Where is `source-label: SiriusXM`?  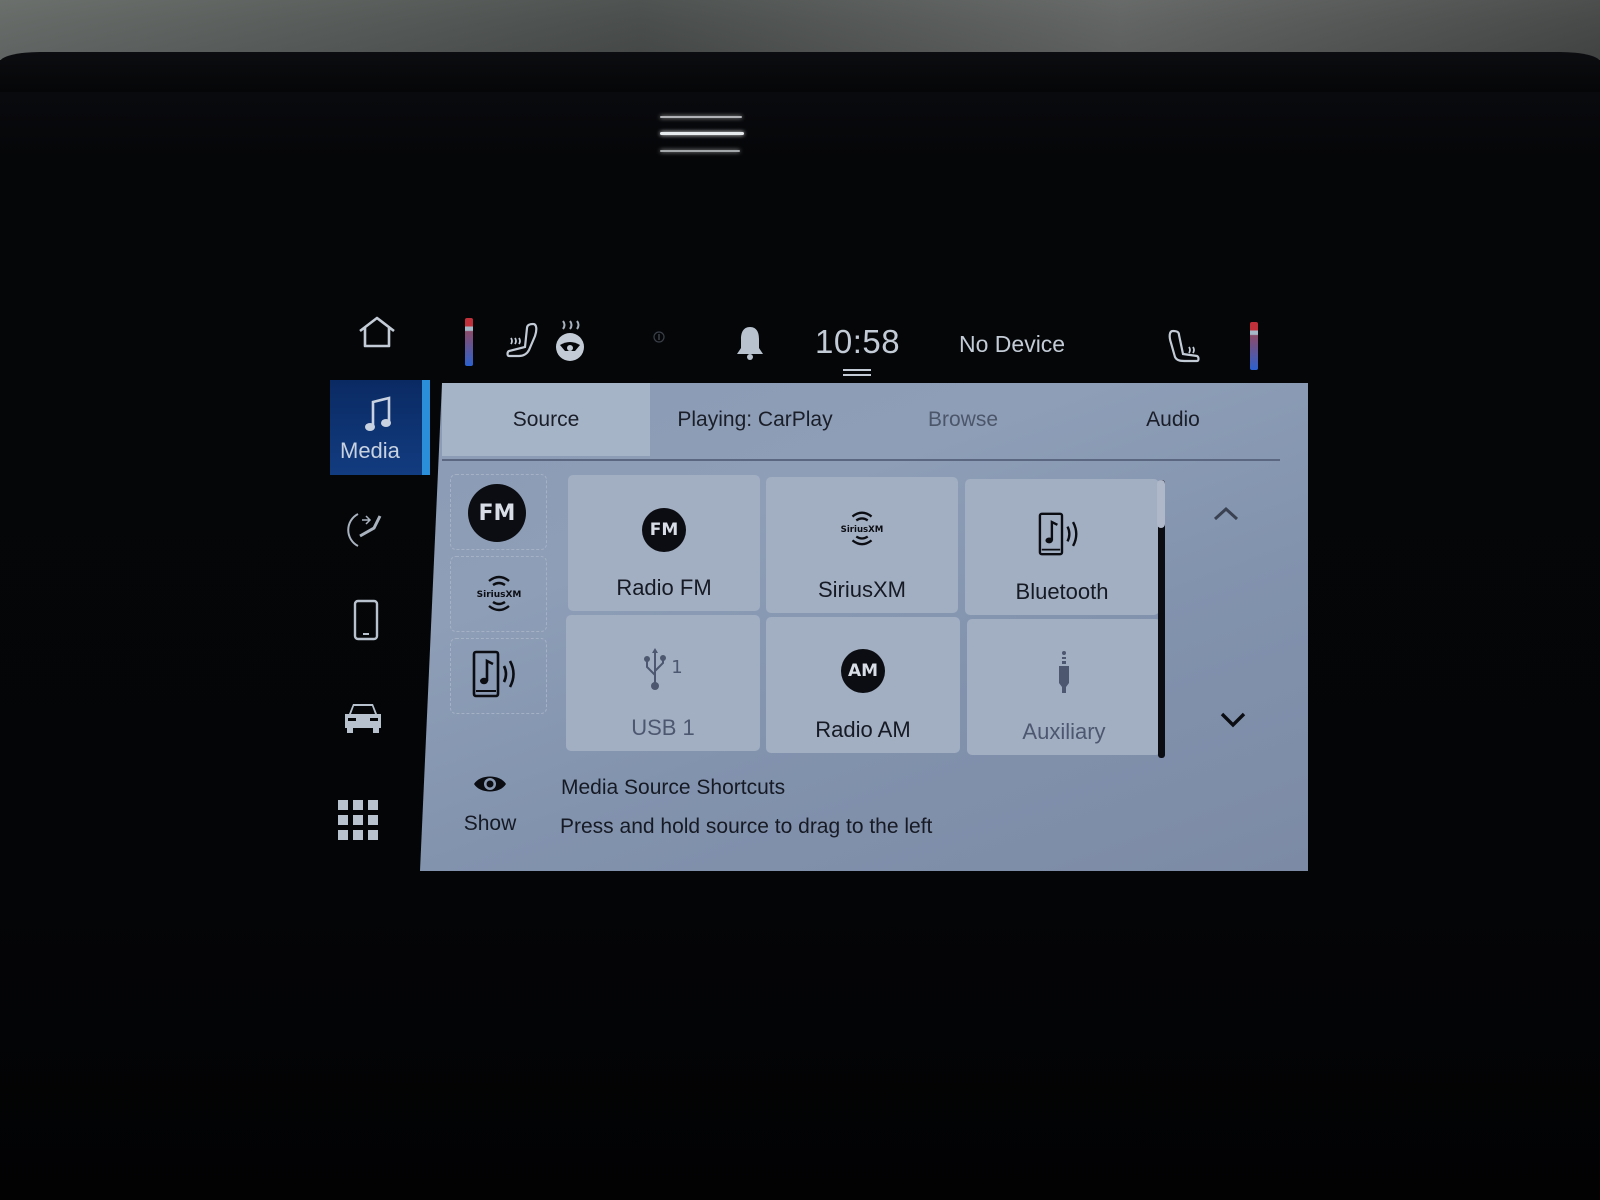
source-label: SiriusXM is located at coordinates (861, 589).